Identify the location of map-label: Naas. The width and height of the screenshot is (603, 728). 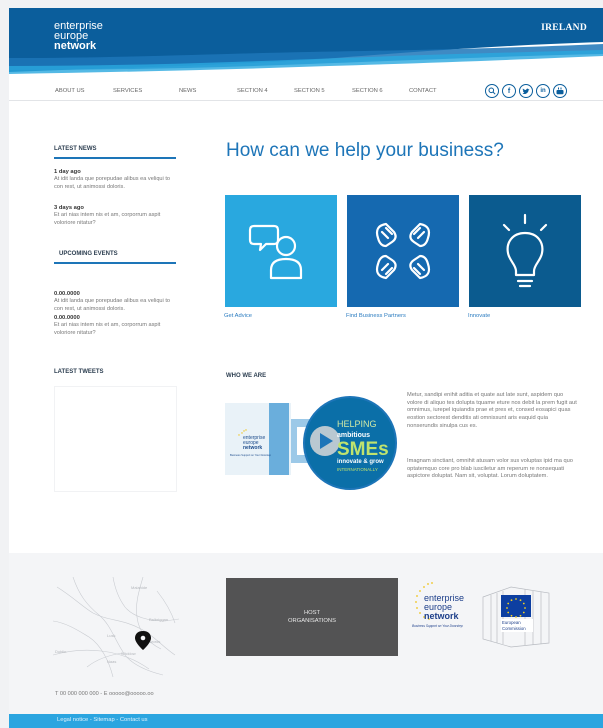
(111, 661).